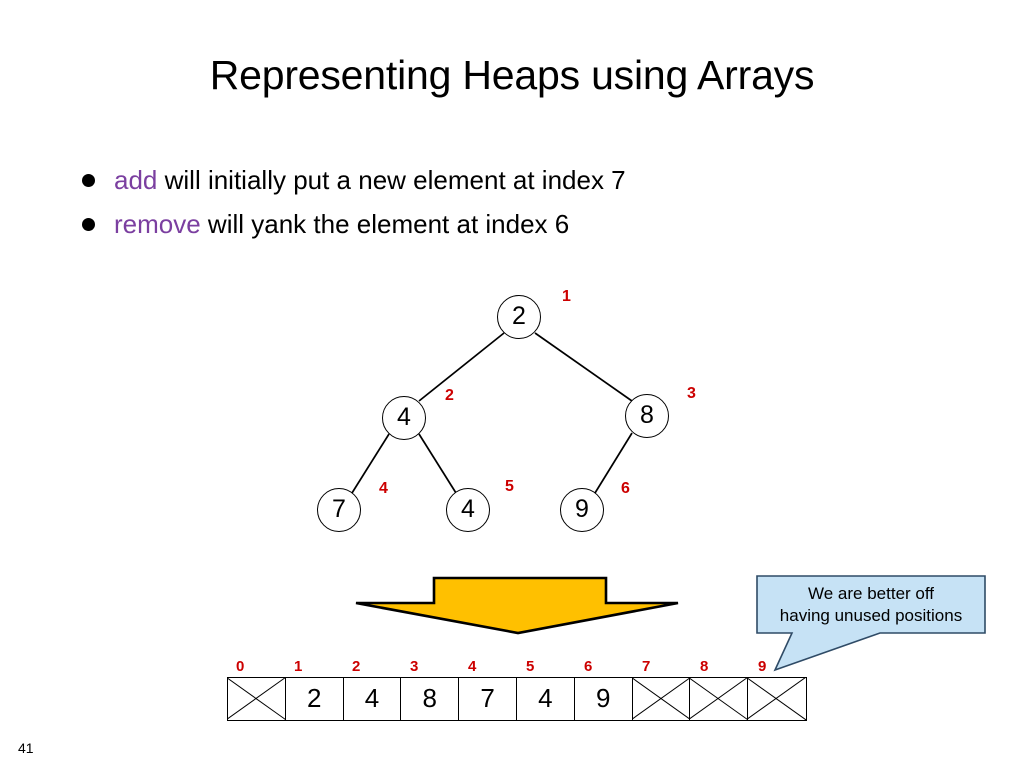  What do you see at coordinates (383, 488) in the screenshot?
I see `tree-node-index-4: 4` at bounding box center [383, 488].